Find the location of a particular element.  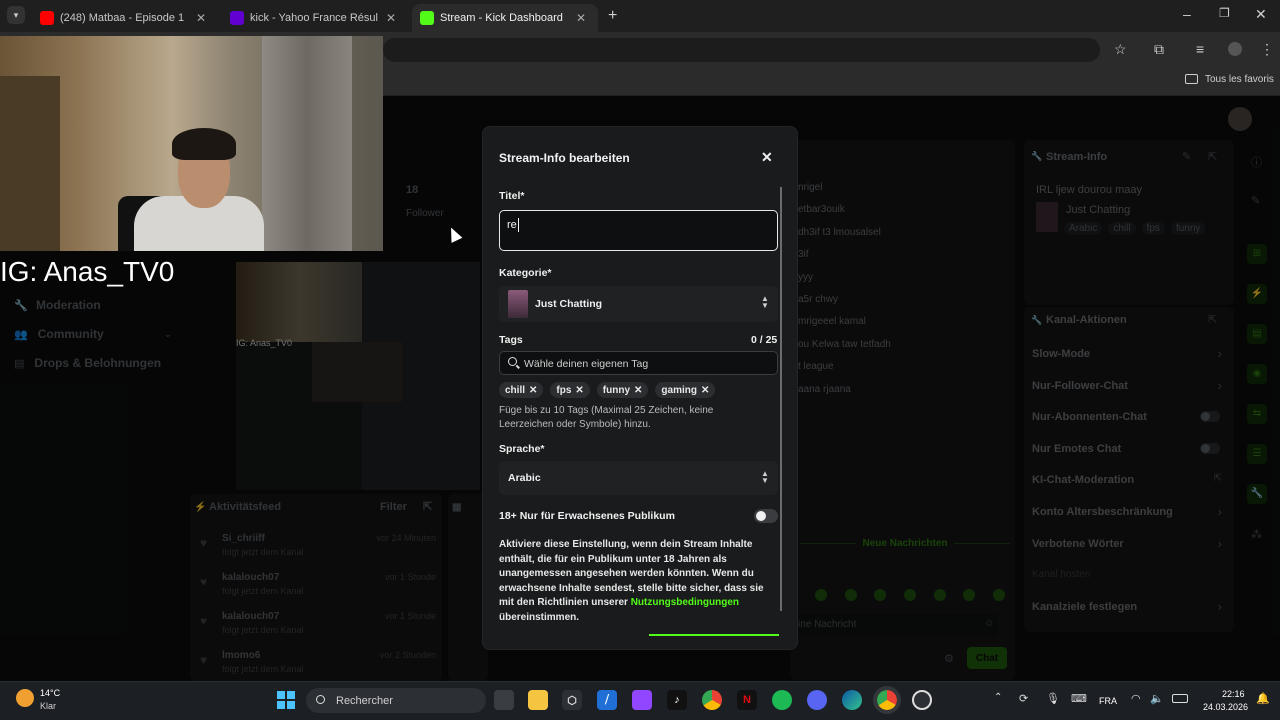

recorder-icon is located at coordinates (922, 700).